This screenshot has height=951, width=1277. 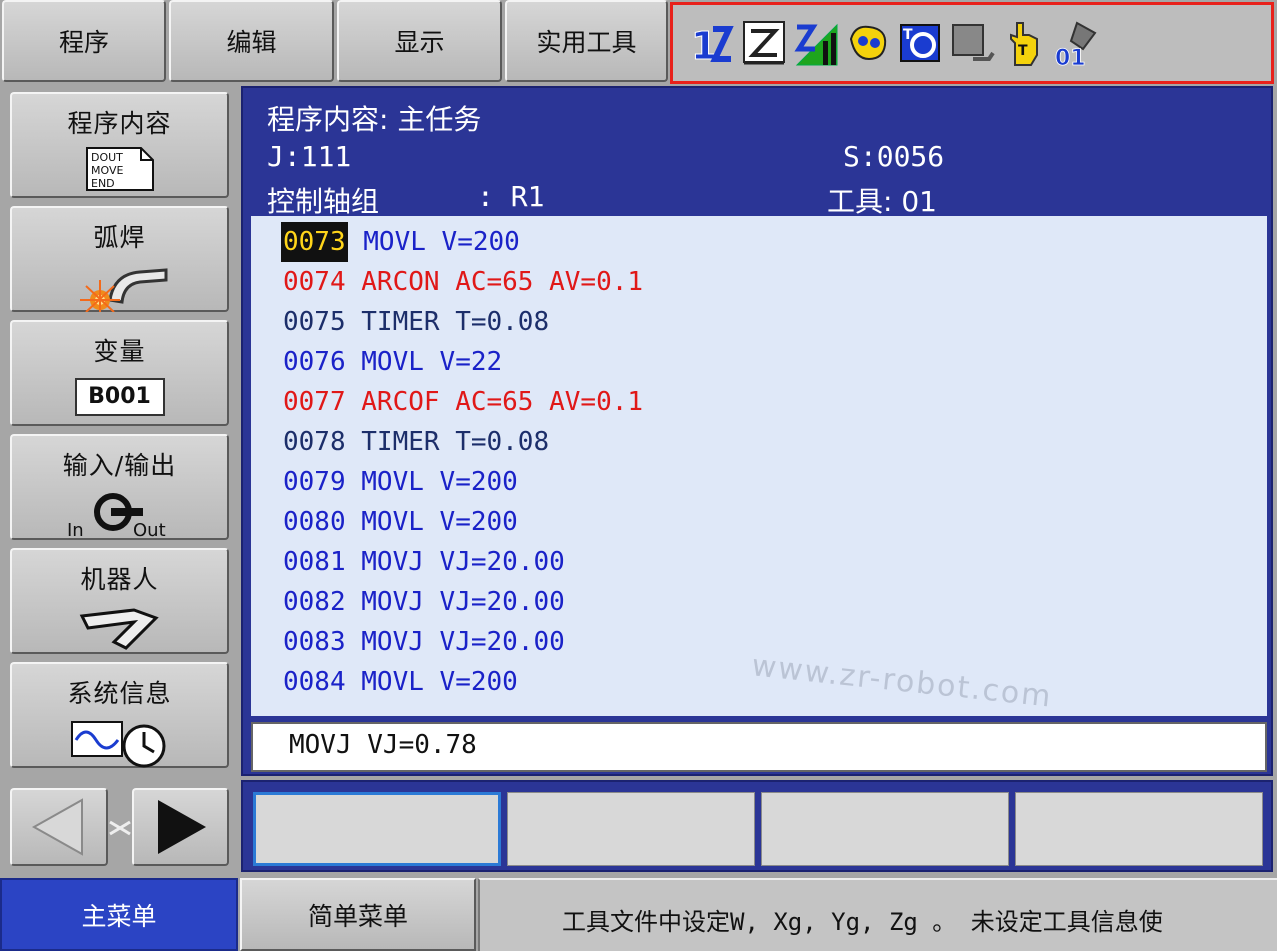 What do you see at coordinates (314, 442) in the screenshot?
I see `line-number: 0078` at bounding box center [314, 442].